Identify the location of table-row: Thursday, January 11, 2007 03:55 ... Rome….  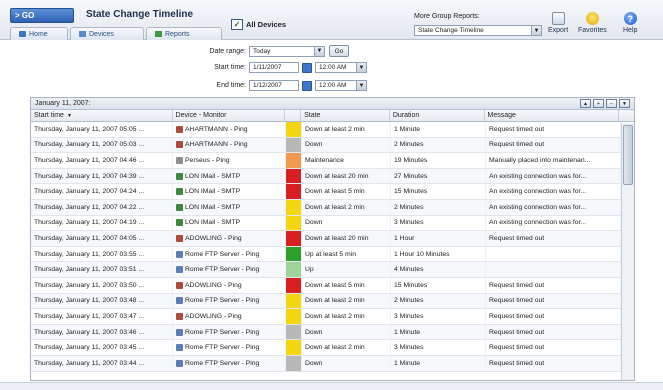
(332, 254).